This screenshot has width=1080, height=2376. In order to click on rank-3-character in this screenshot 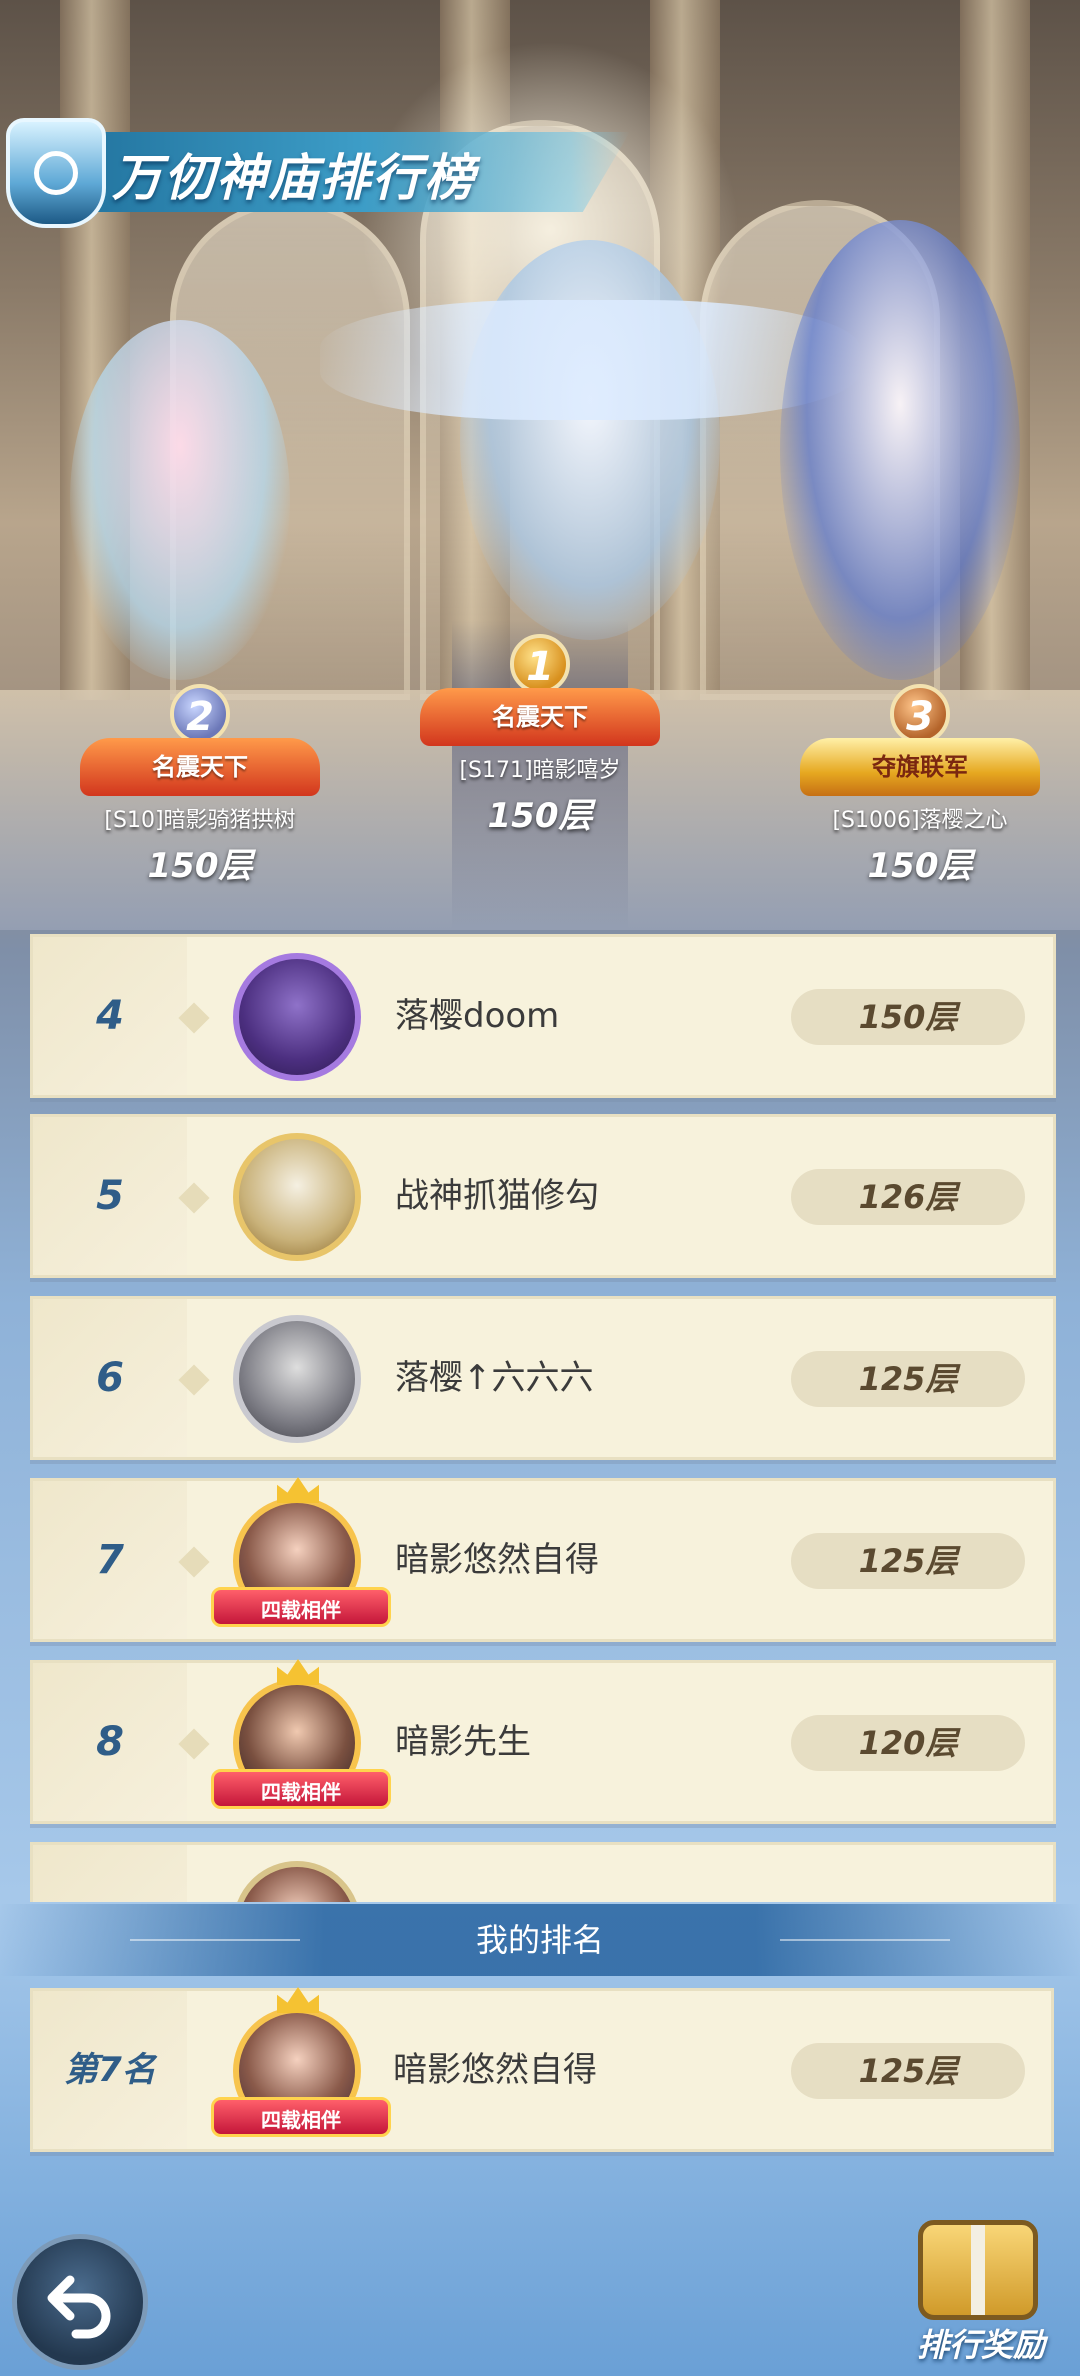, I will do `click(900, 440)`.